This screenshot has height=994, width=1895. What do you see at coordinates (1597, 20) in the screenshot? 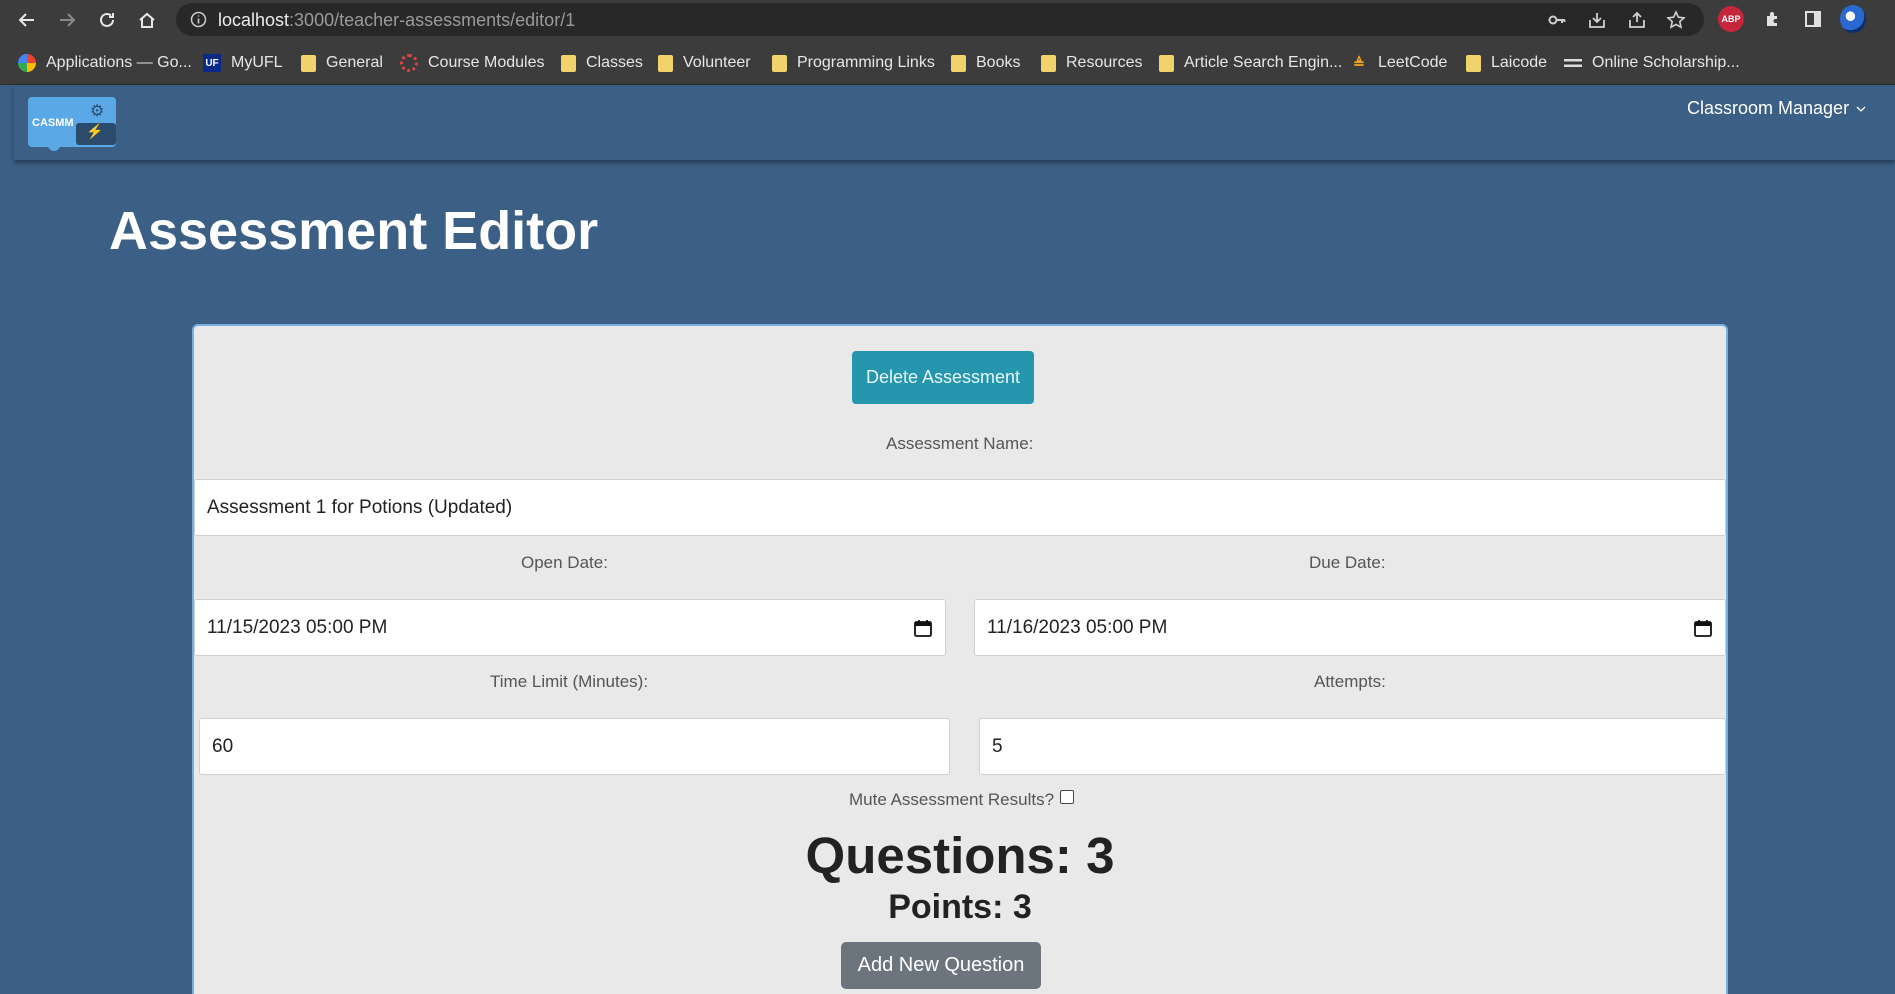
I see `install-icon` at bounding box center [1597, 20].